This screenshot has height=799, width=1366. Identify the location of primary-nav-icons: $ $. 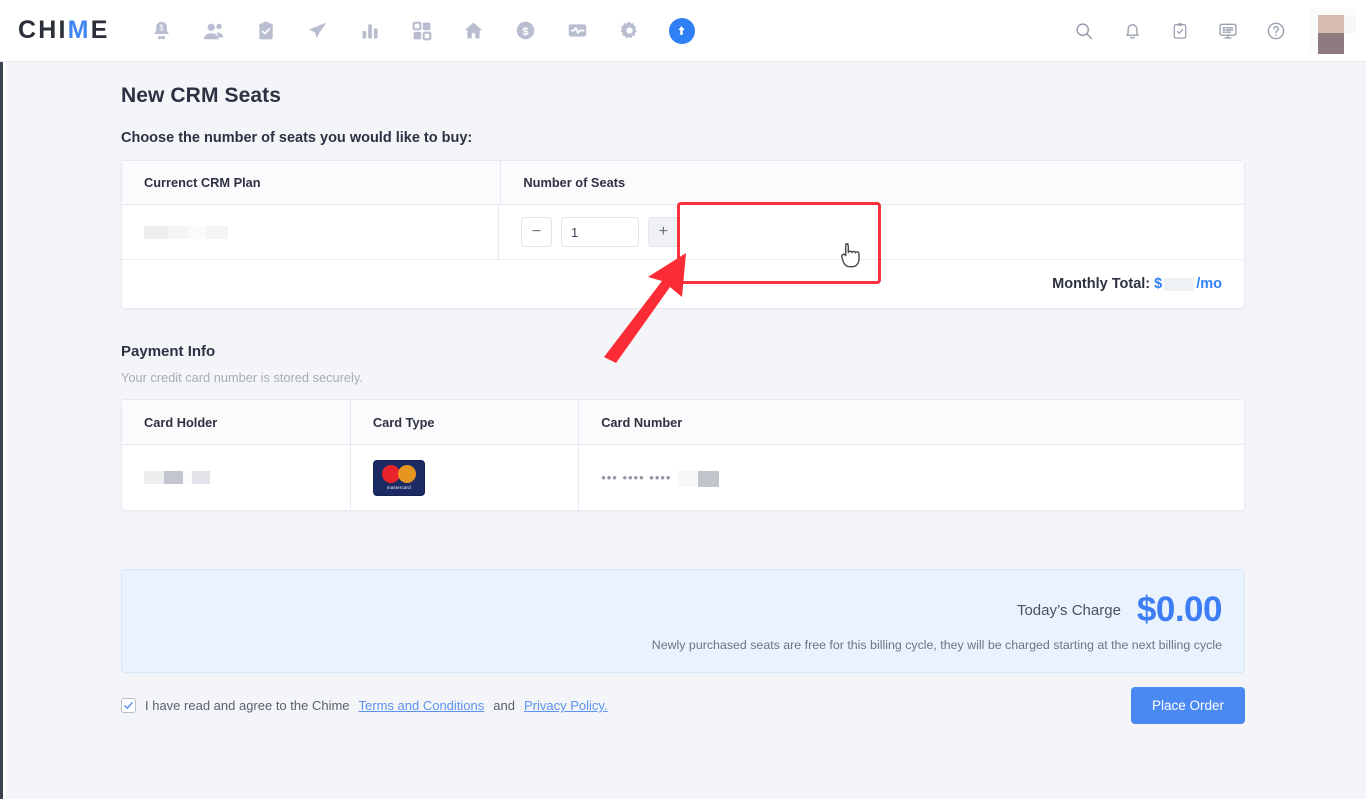
(422, 31).